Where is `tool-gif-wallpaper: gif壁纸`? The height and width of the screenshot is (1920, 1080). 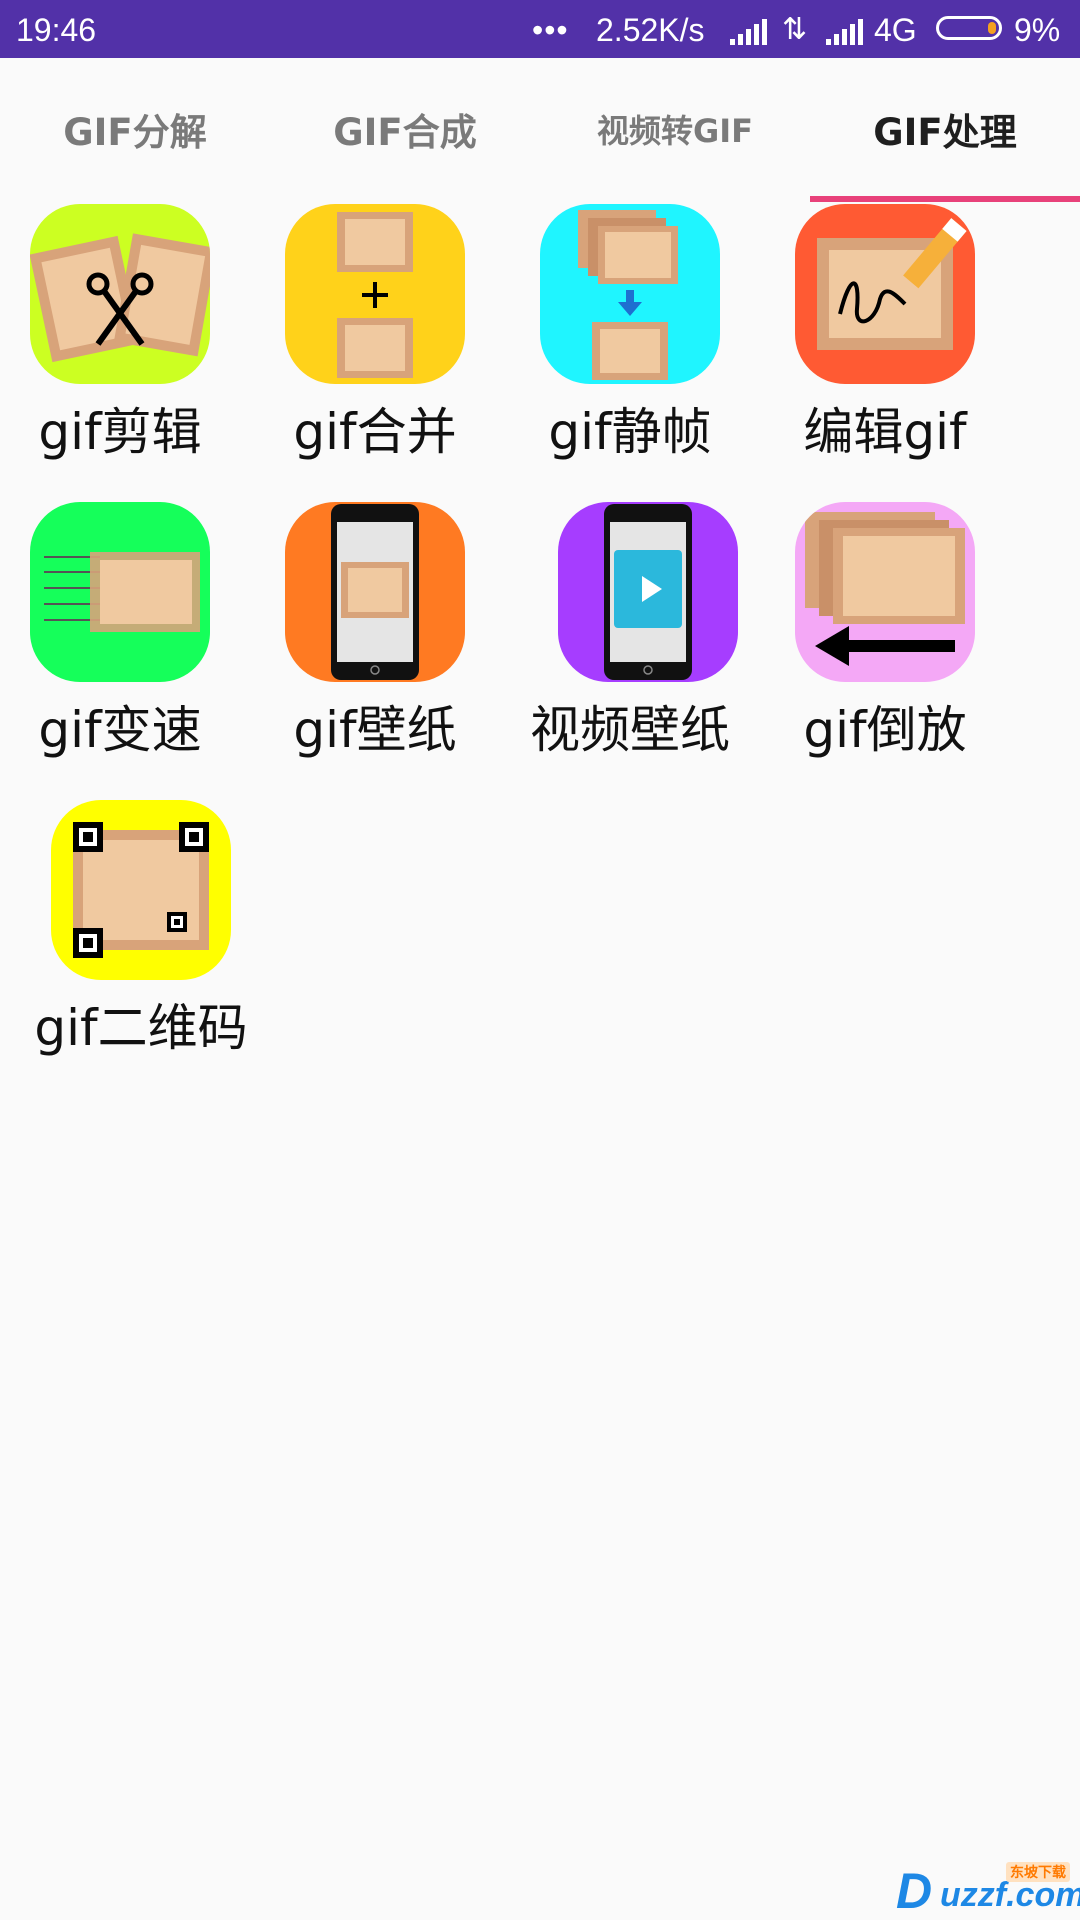
tool-gif-wallpaper: gif壁纸 is located at coordinates (375, 632).